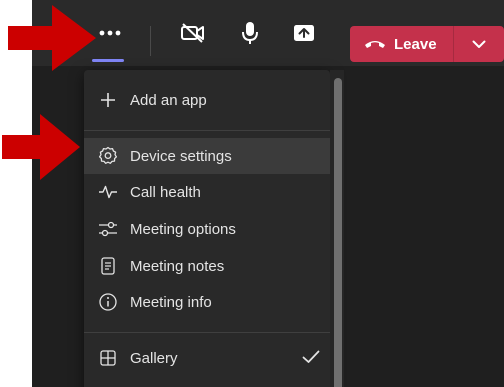 This screenshot has width=504, height=387. What do you see at coordinates (338, 232) in the screenshot?
I see `menu-scrollbar-thumb` at bounding box center [338, 232].